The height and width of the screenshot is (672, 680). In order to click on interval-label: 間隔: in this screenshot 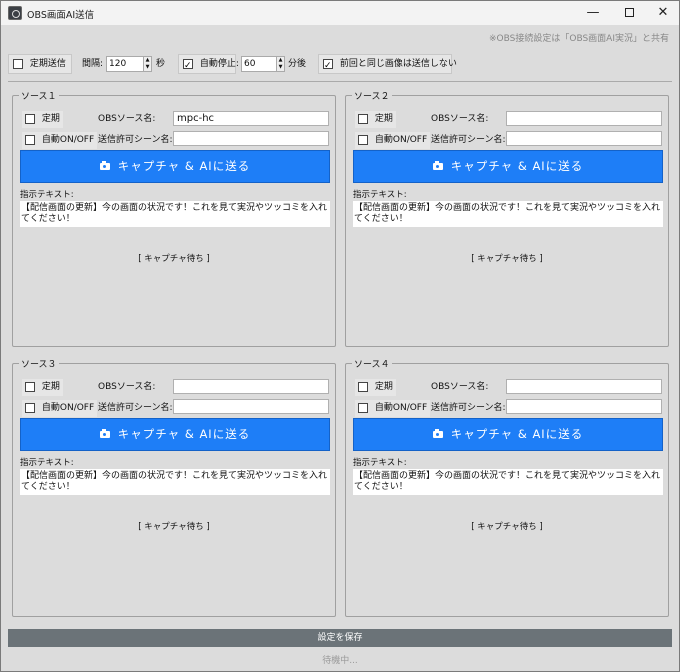, I will do `click(93, 64)`.